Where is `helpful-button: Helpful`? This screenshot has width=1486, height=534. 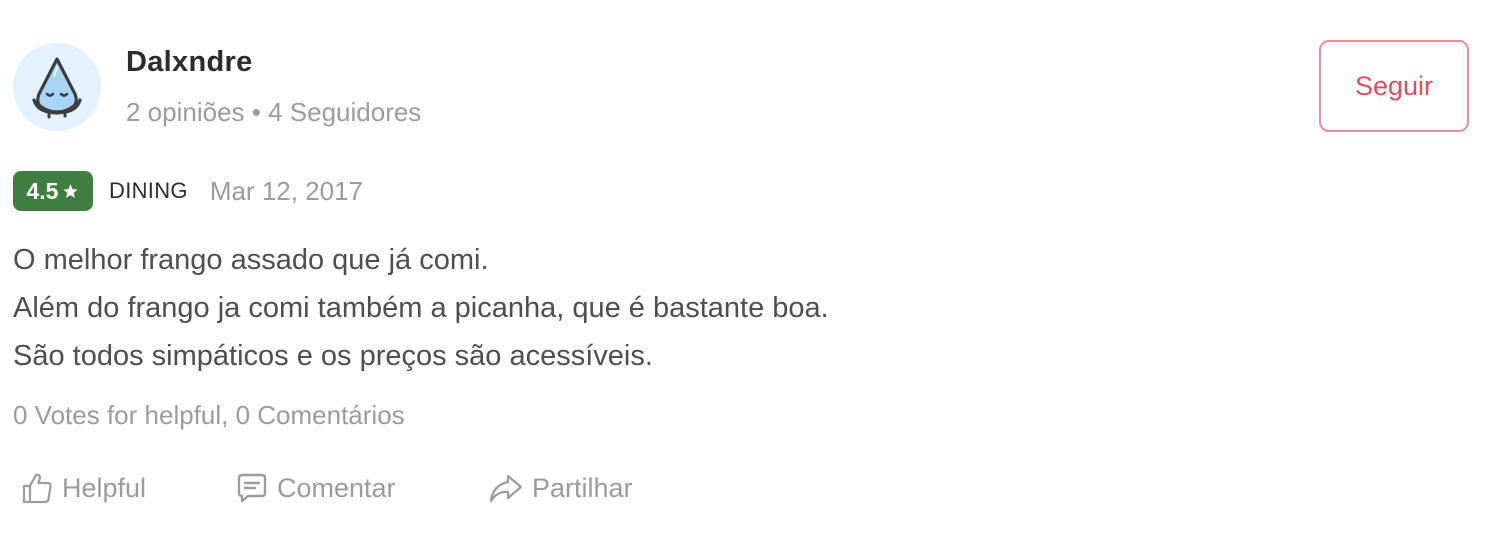 helpful-button: Helpful is located at coordinates (83, 488).